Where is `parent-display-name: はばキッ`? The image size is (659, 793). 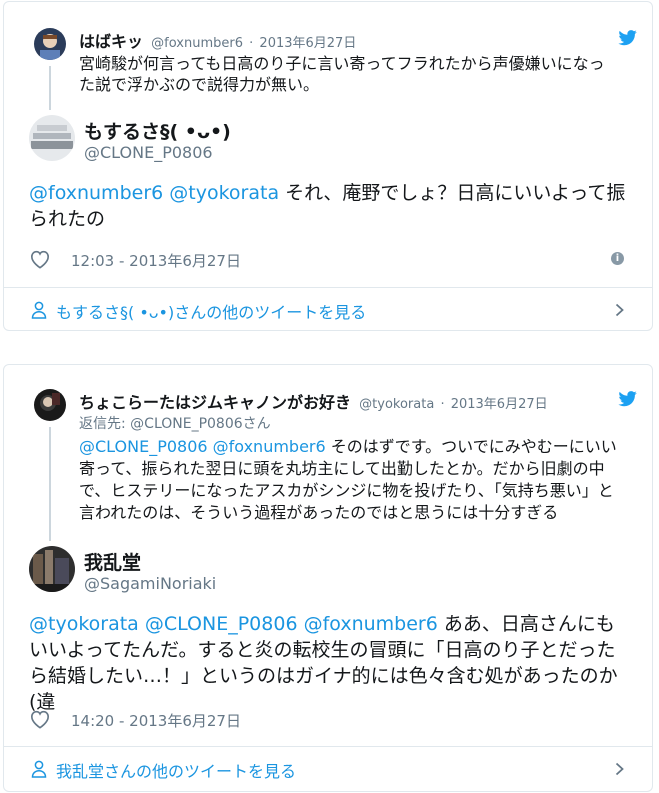
parent-display-name: はばキッ is located at coordinates (111, 41).